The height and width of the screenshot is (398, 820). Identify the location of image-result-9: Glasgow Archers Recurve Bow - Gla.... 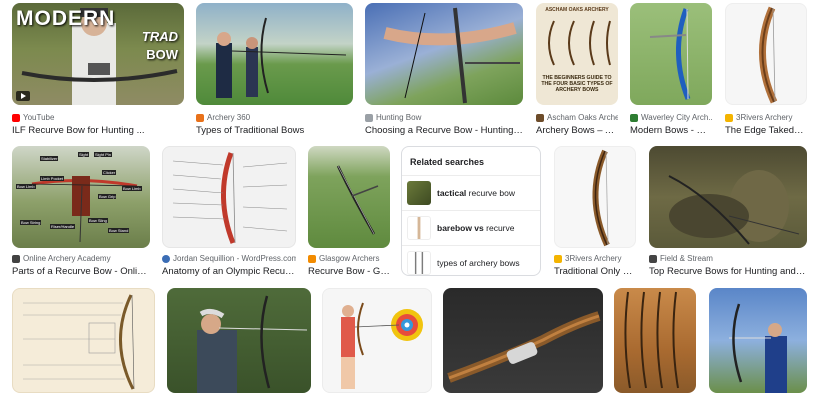
(349, 211).